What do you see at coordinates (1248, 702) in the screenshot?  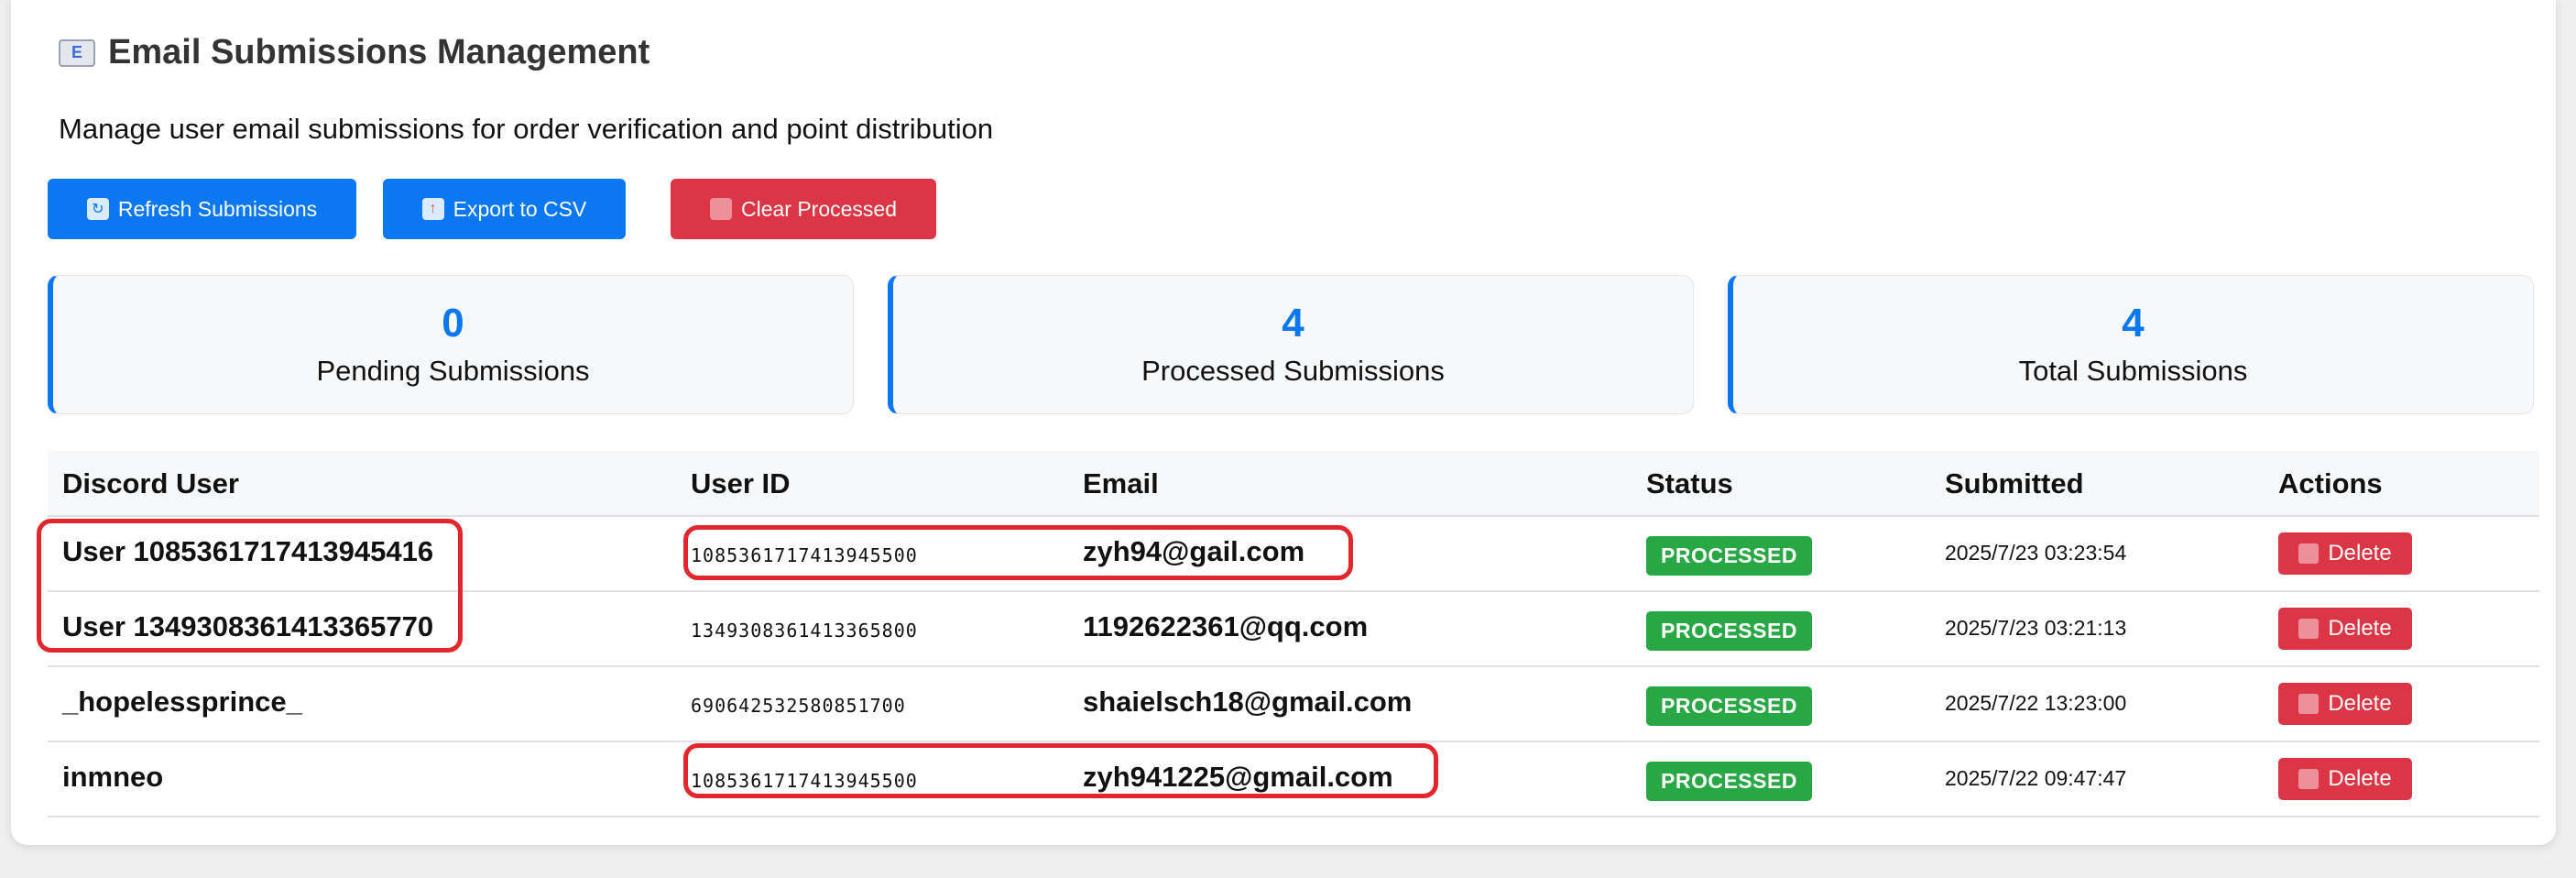 I see `email: shaielsch18@gmail.com` at bounding box center [1248, 702].